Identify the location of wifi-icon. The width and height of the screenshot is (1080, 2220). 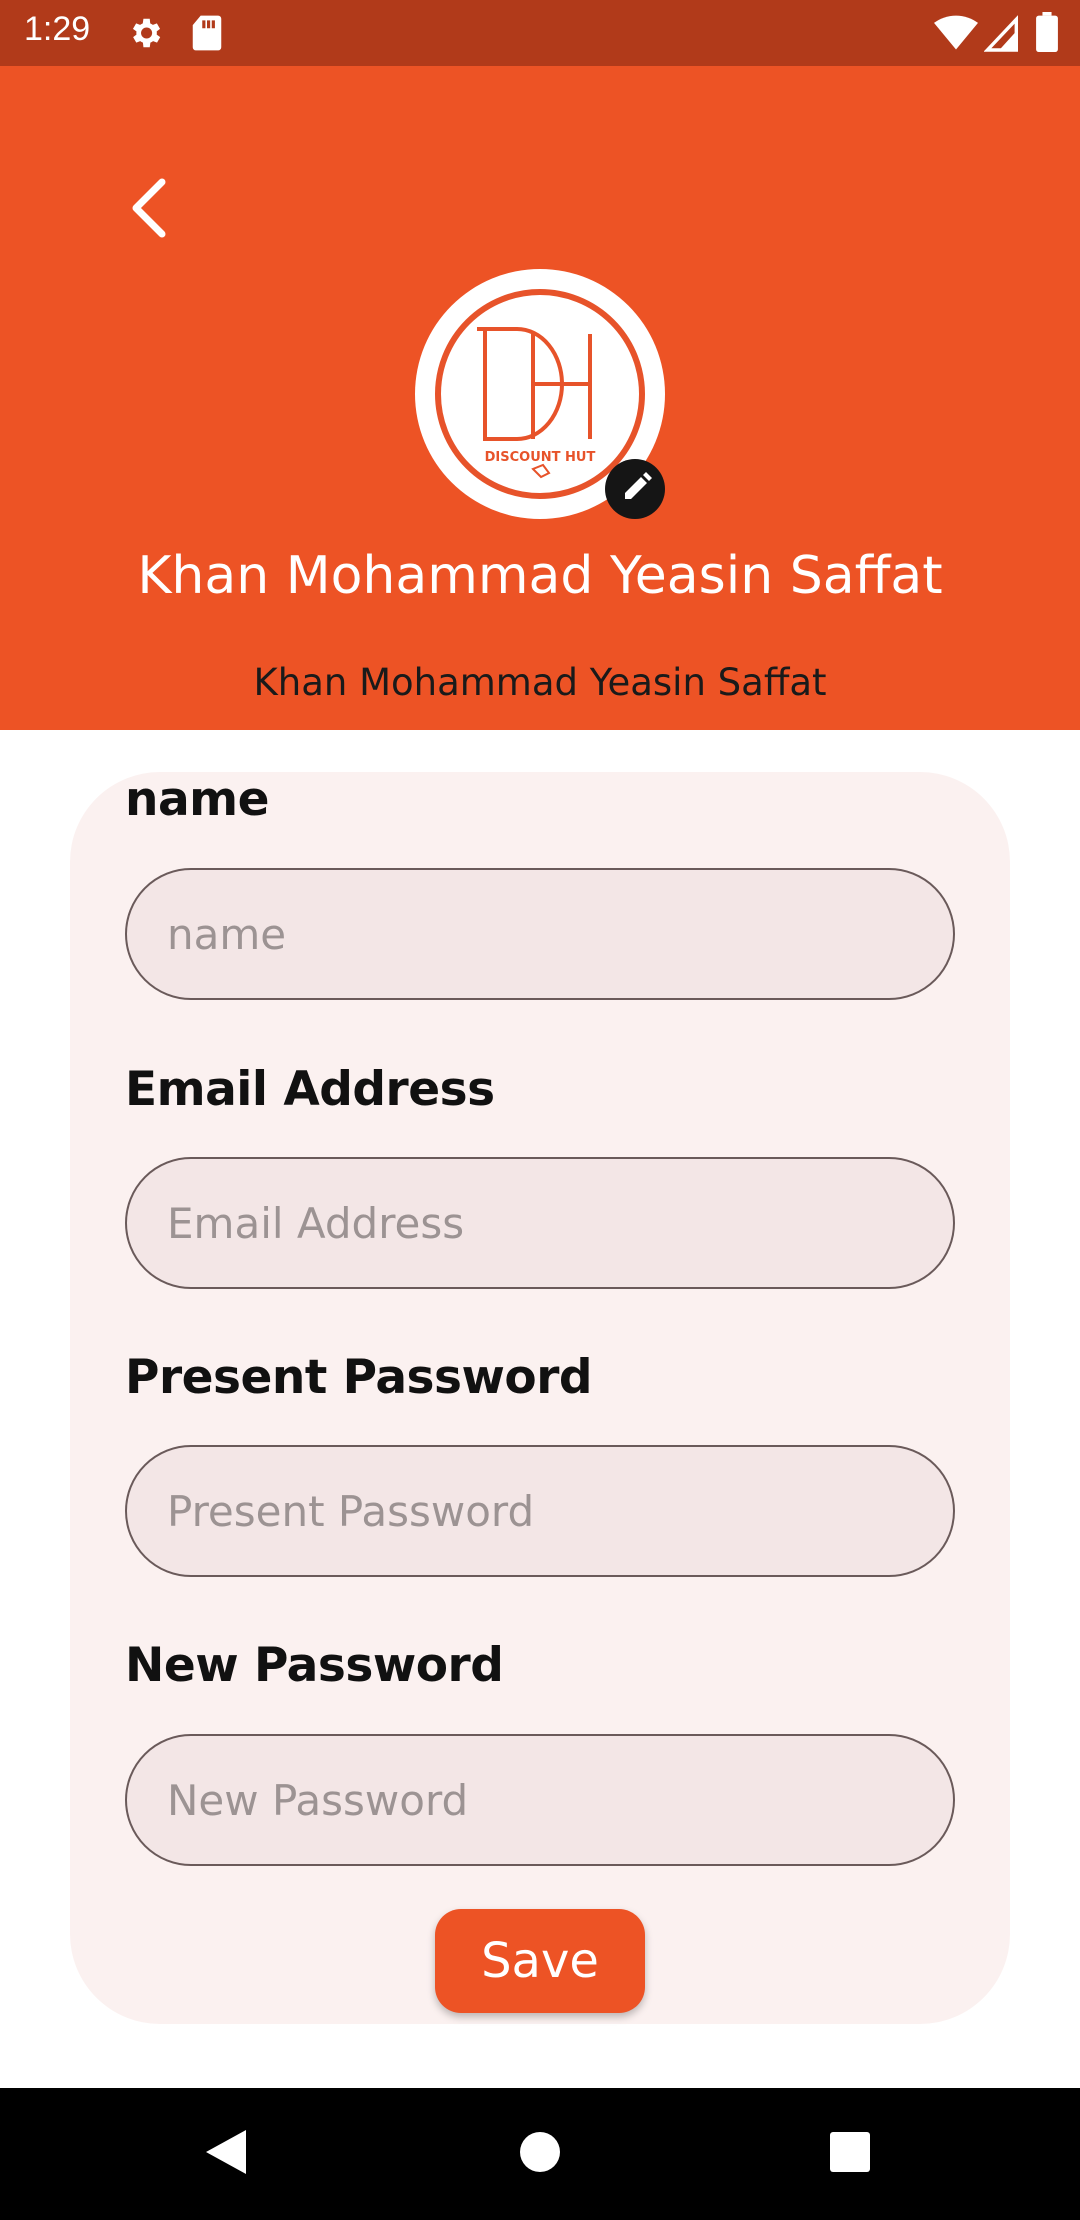
(956, 35).